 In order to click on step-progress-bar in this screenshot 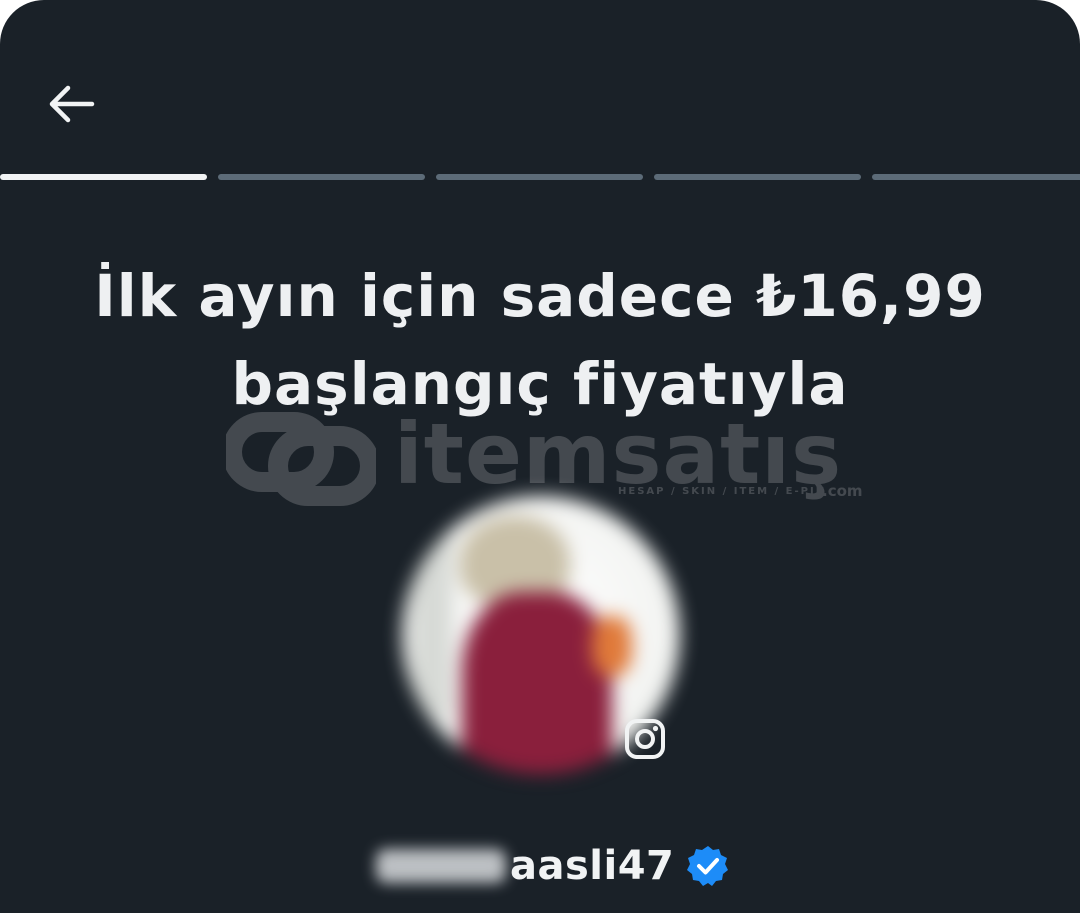, I will do `click(540, 177)`.